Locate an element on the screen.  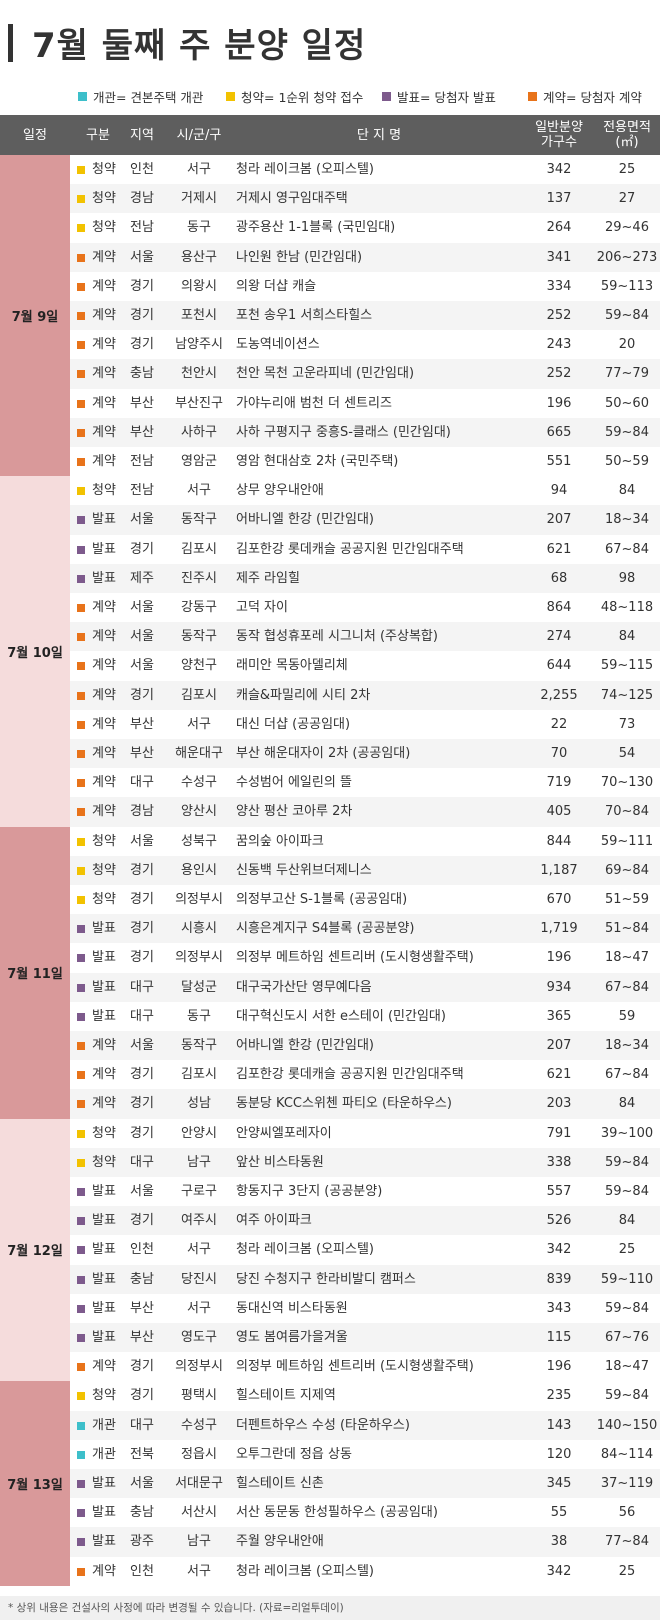
cell-units: 345 is located at coordinates (559, 1483).